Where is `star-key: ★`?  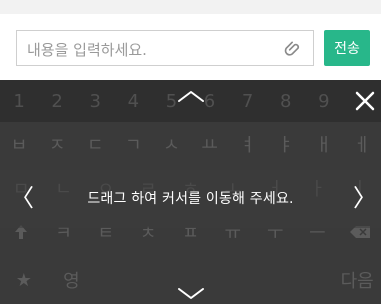 star-key: ★ is located at coordinates (24, 280).